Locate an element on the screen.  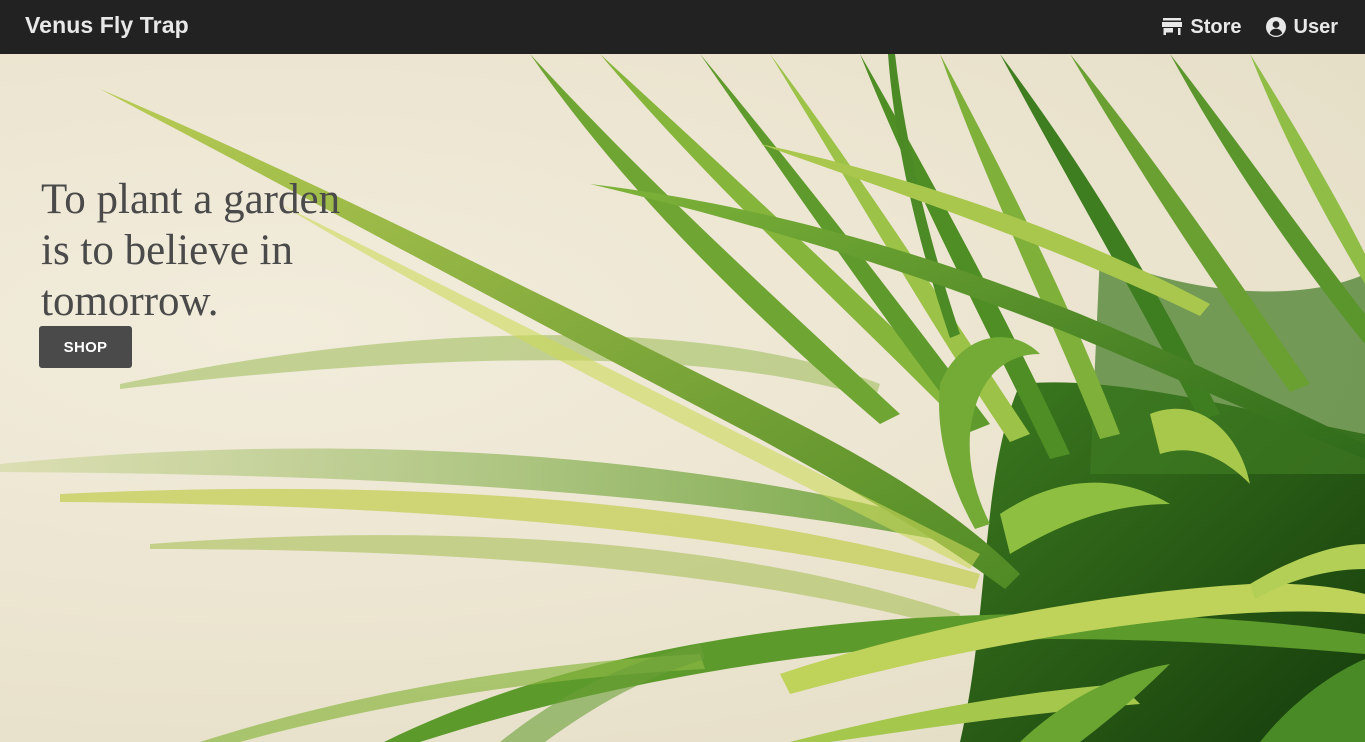
nav-links: Store User is located at coordinates (1250, 27).